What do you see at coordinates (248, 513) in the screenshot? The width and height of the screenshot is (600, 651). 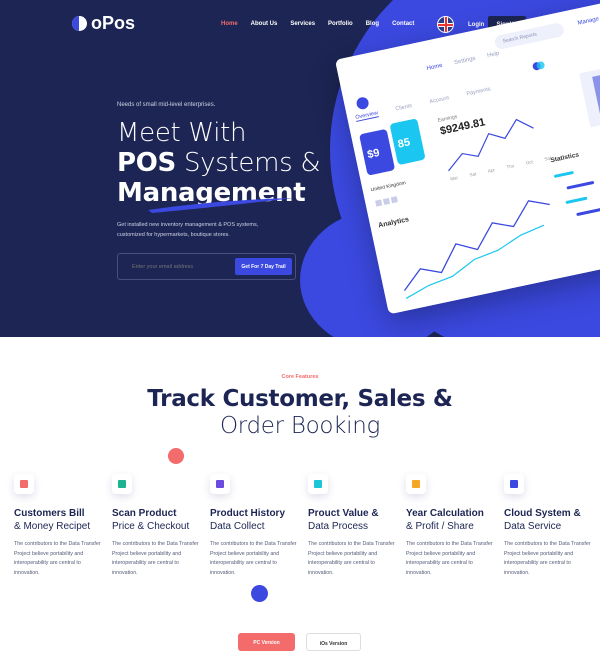 I see `feature-title: Product History` at bounding box center [248, 513].